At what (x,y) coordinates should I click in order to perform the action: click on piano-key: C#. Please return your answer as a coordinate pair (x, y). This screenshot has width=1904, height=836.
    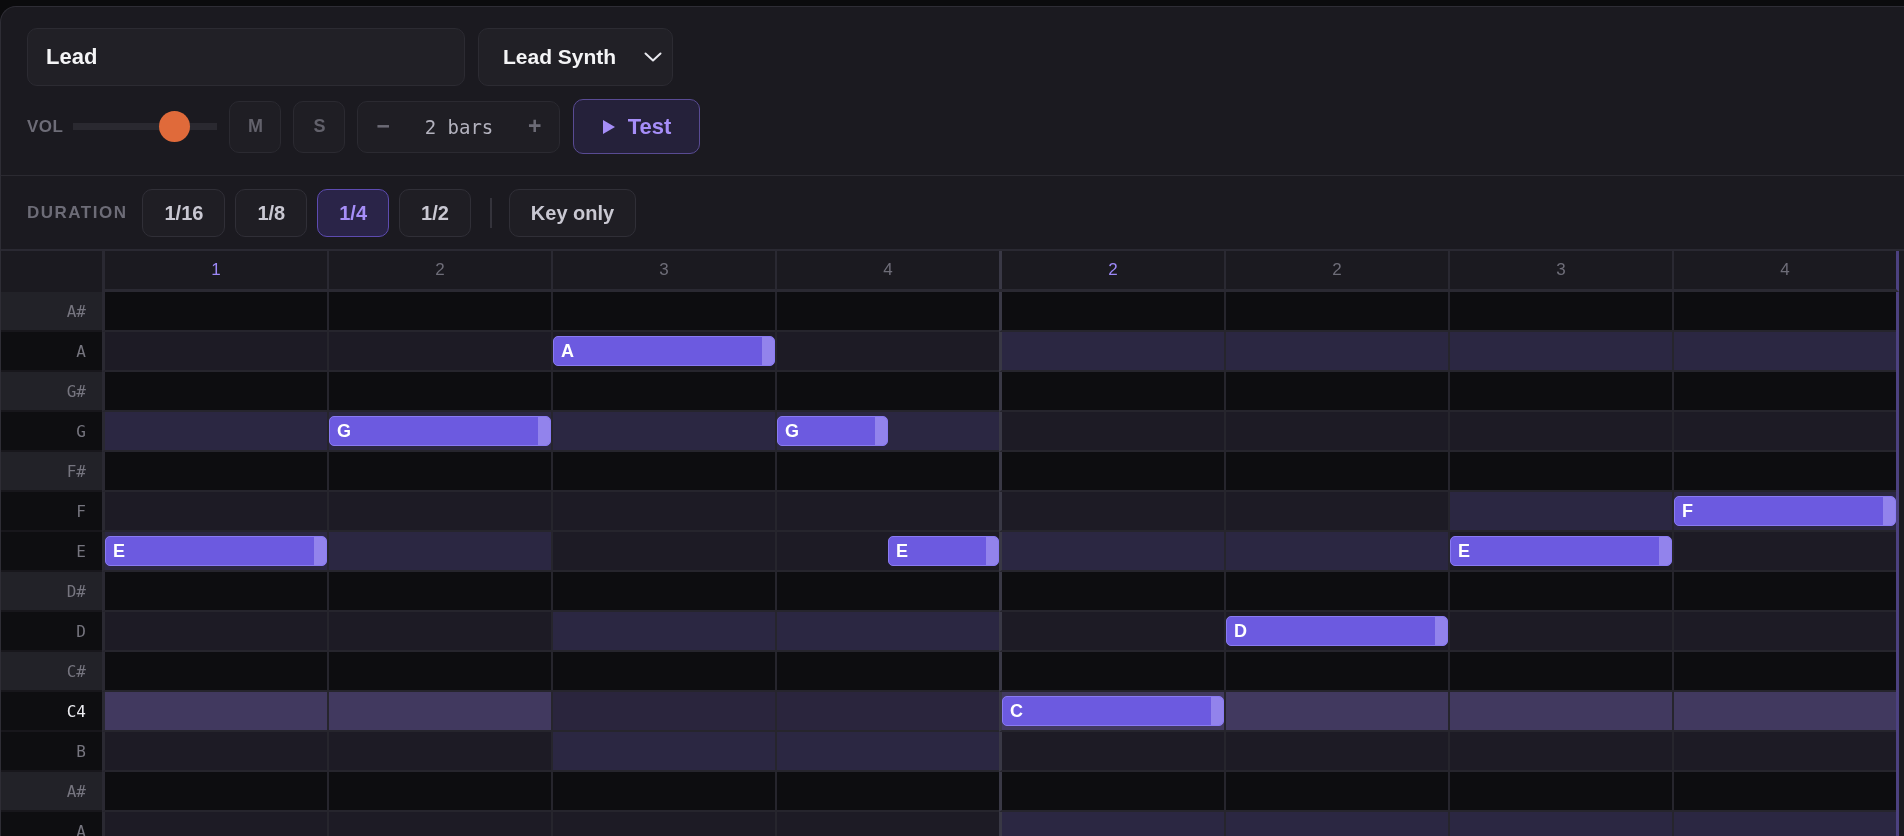
    Looking at the image, I should click on (51, 672).